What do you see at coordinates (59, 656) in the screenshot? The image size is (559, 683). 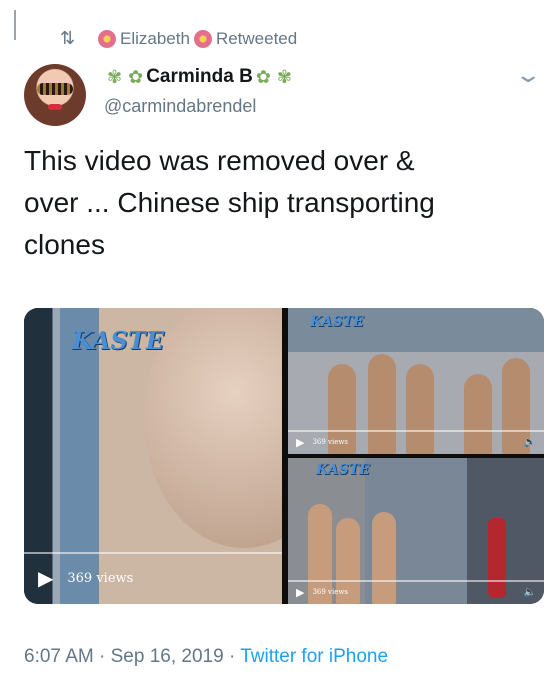 I see `tweet-time: 6:07 AM` at bounding box center [59, 656].